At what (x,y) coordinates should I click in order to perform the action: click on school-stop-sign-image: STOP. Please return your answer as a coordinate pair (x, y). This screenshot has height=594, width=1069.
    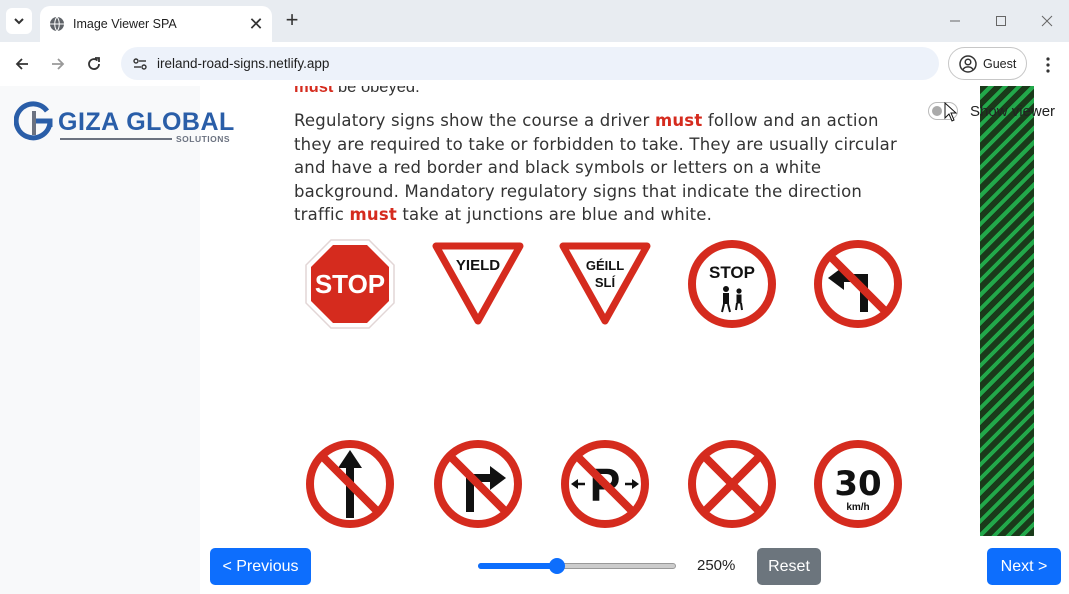
    Looking at the image, I should click on (732, 284).